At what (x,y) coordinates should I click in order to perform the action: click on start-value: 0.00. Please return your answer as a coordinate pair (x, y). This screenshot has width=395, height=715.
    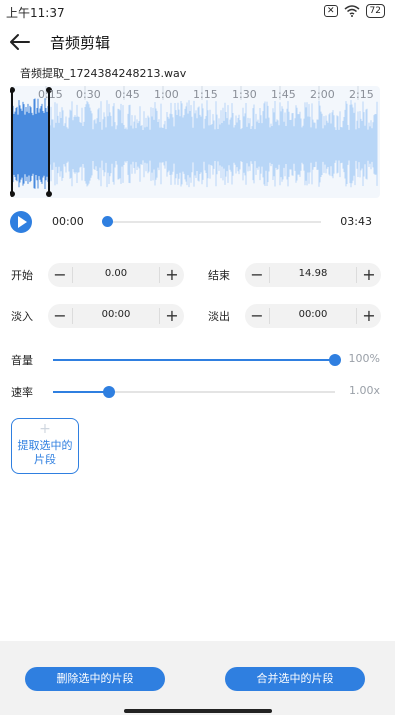
    Looking at the image, I should click on (116, 273).